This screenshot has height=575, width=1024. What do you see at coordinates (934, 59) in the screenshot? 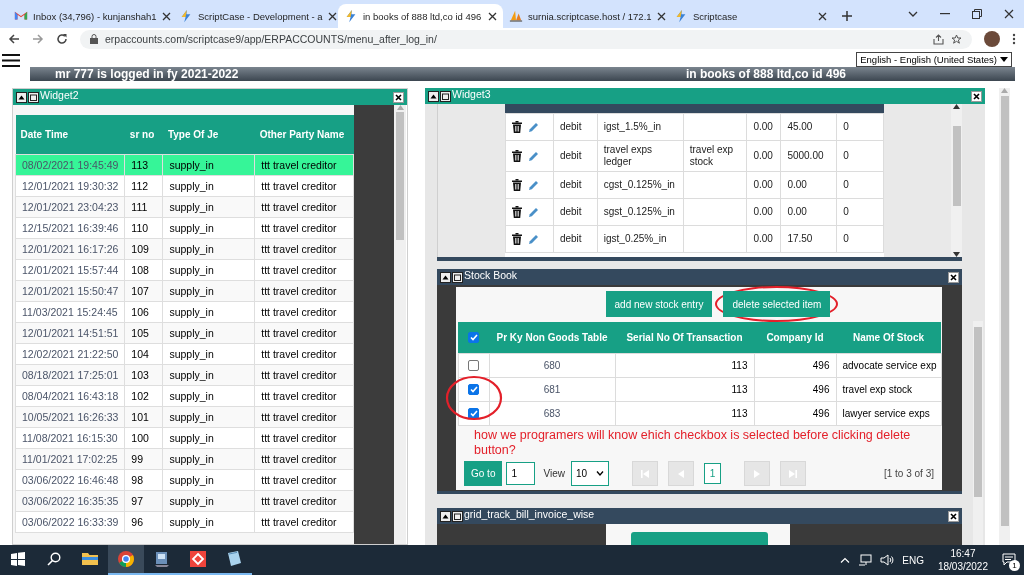
I see `language-select: English - English (United States)` at bounding box center [934, 59].